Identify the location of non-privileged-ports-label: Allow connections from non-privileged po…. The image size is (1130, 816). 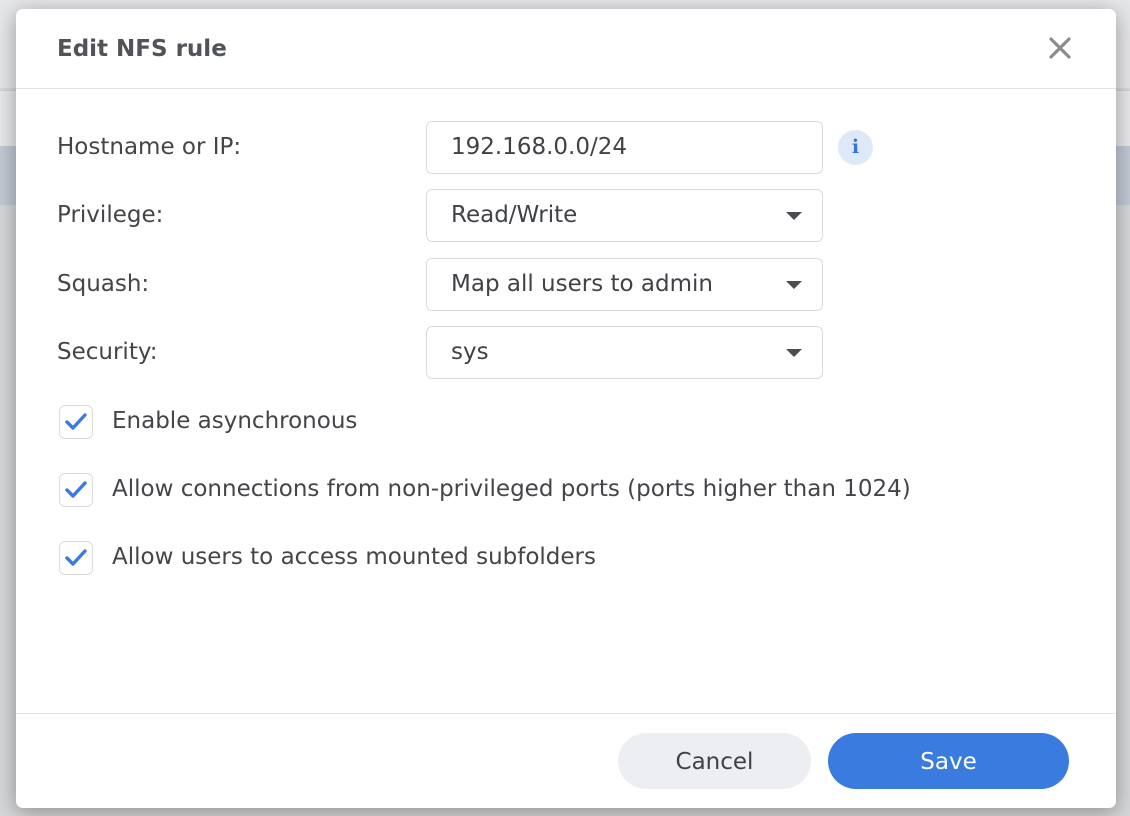
(511, 489).